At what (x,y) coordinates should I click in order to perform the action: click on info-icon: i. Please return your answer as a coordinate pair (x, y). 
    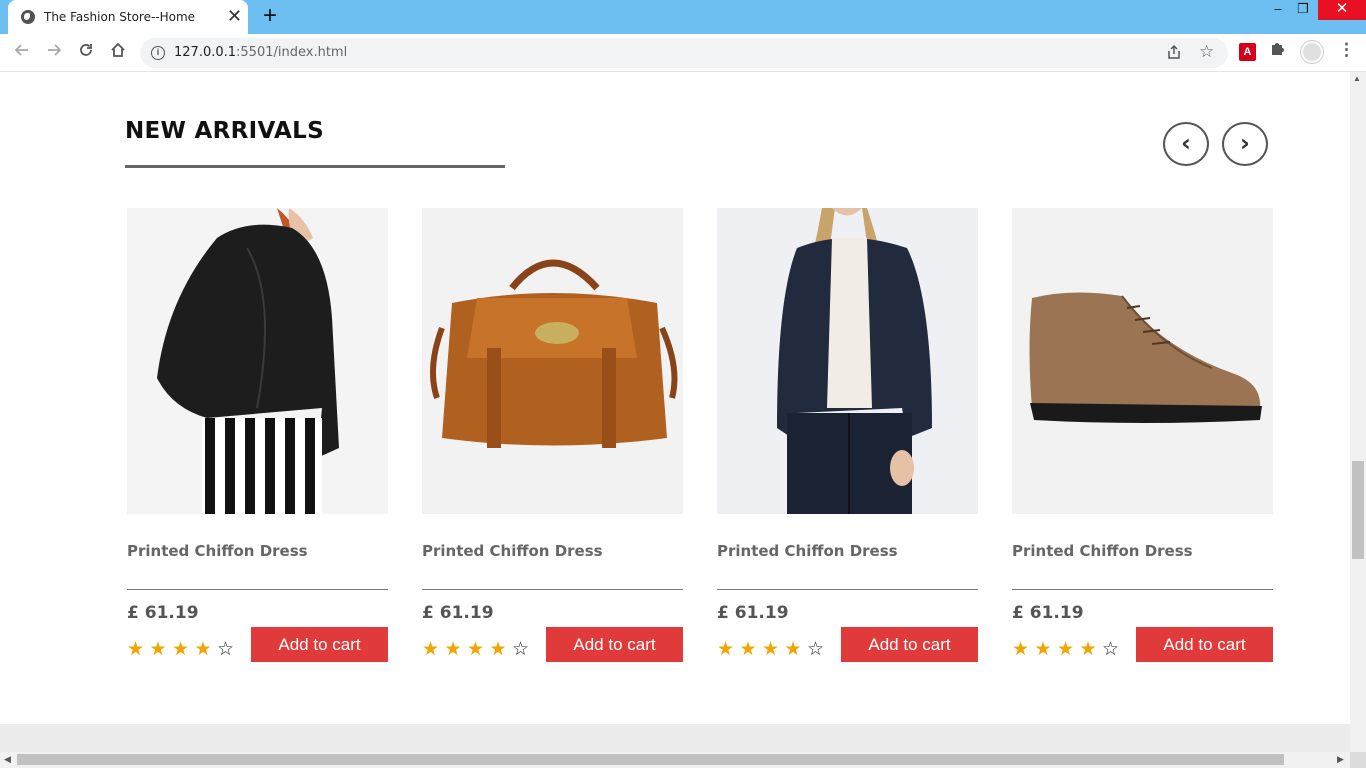
    Looking at the image, I should click on (158, 53).